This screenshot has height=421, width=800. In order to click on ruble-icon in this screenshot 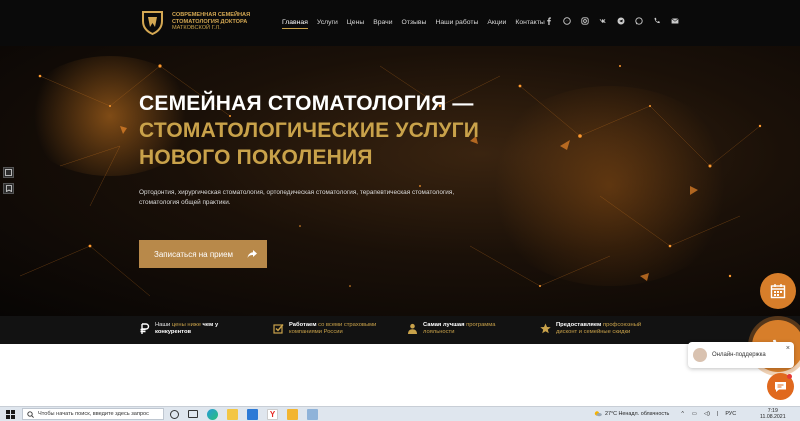, I will do `click(145, 328)`.